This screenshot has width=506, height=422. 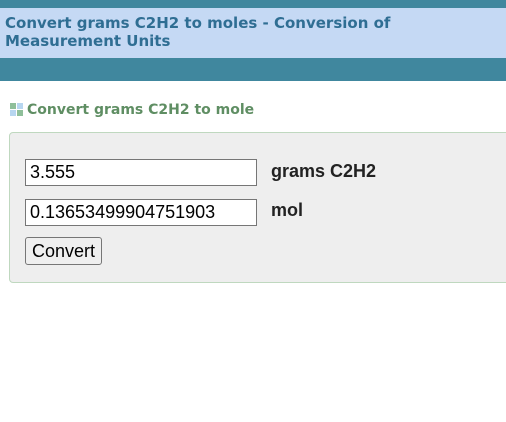 What do you see at coordinates (141, 110) in the screenshot?
I see `section-title: Convert grams C2H2 to mole` at bounding box center [141, 110].